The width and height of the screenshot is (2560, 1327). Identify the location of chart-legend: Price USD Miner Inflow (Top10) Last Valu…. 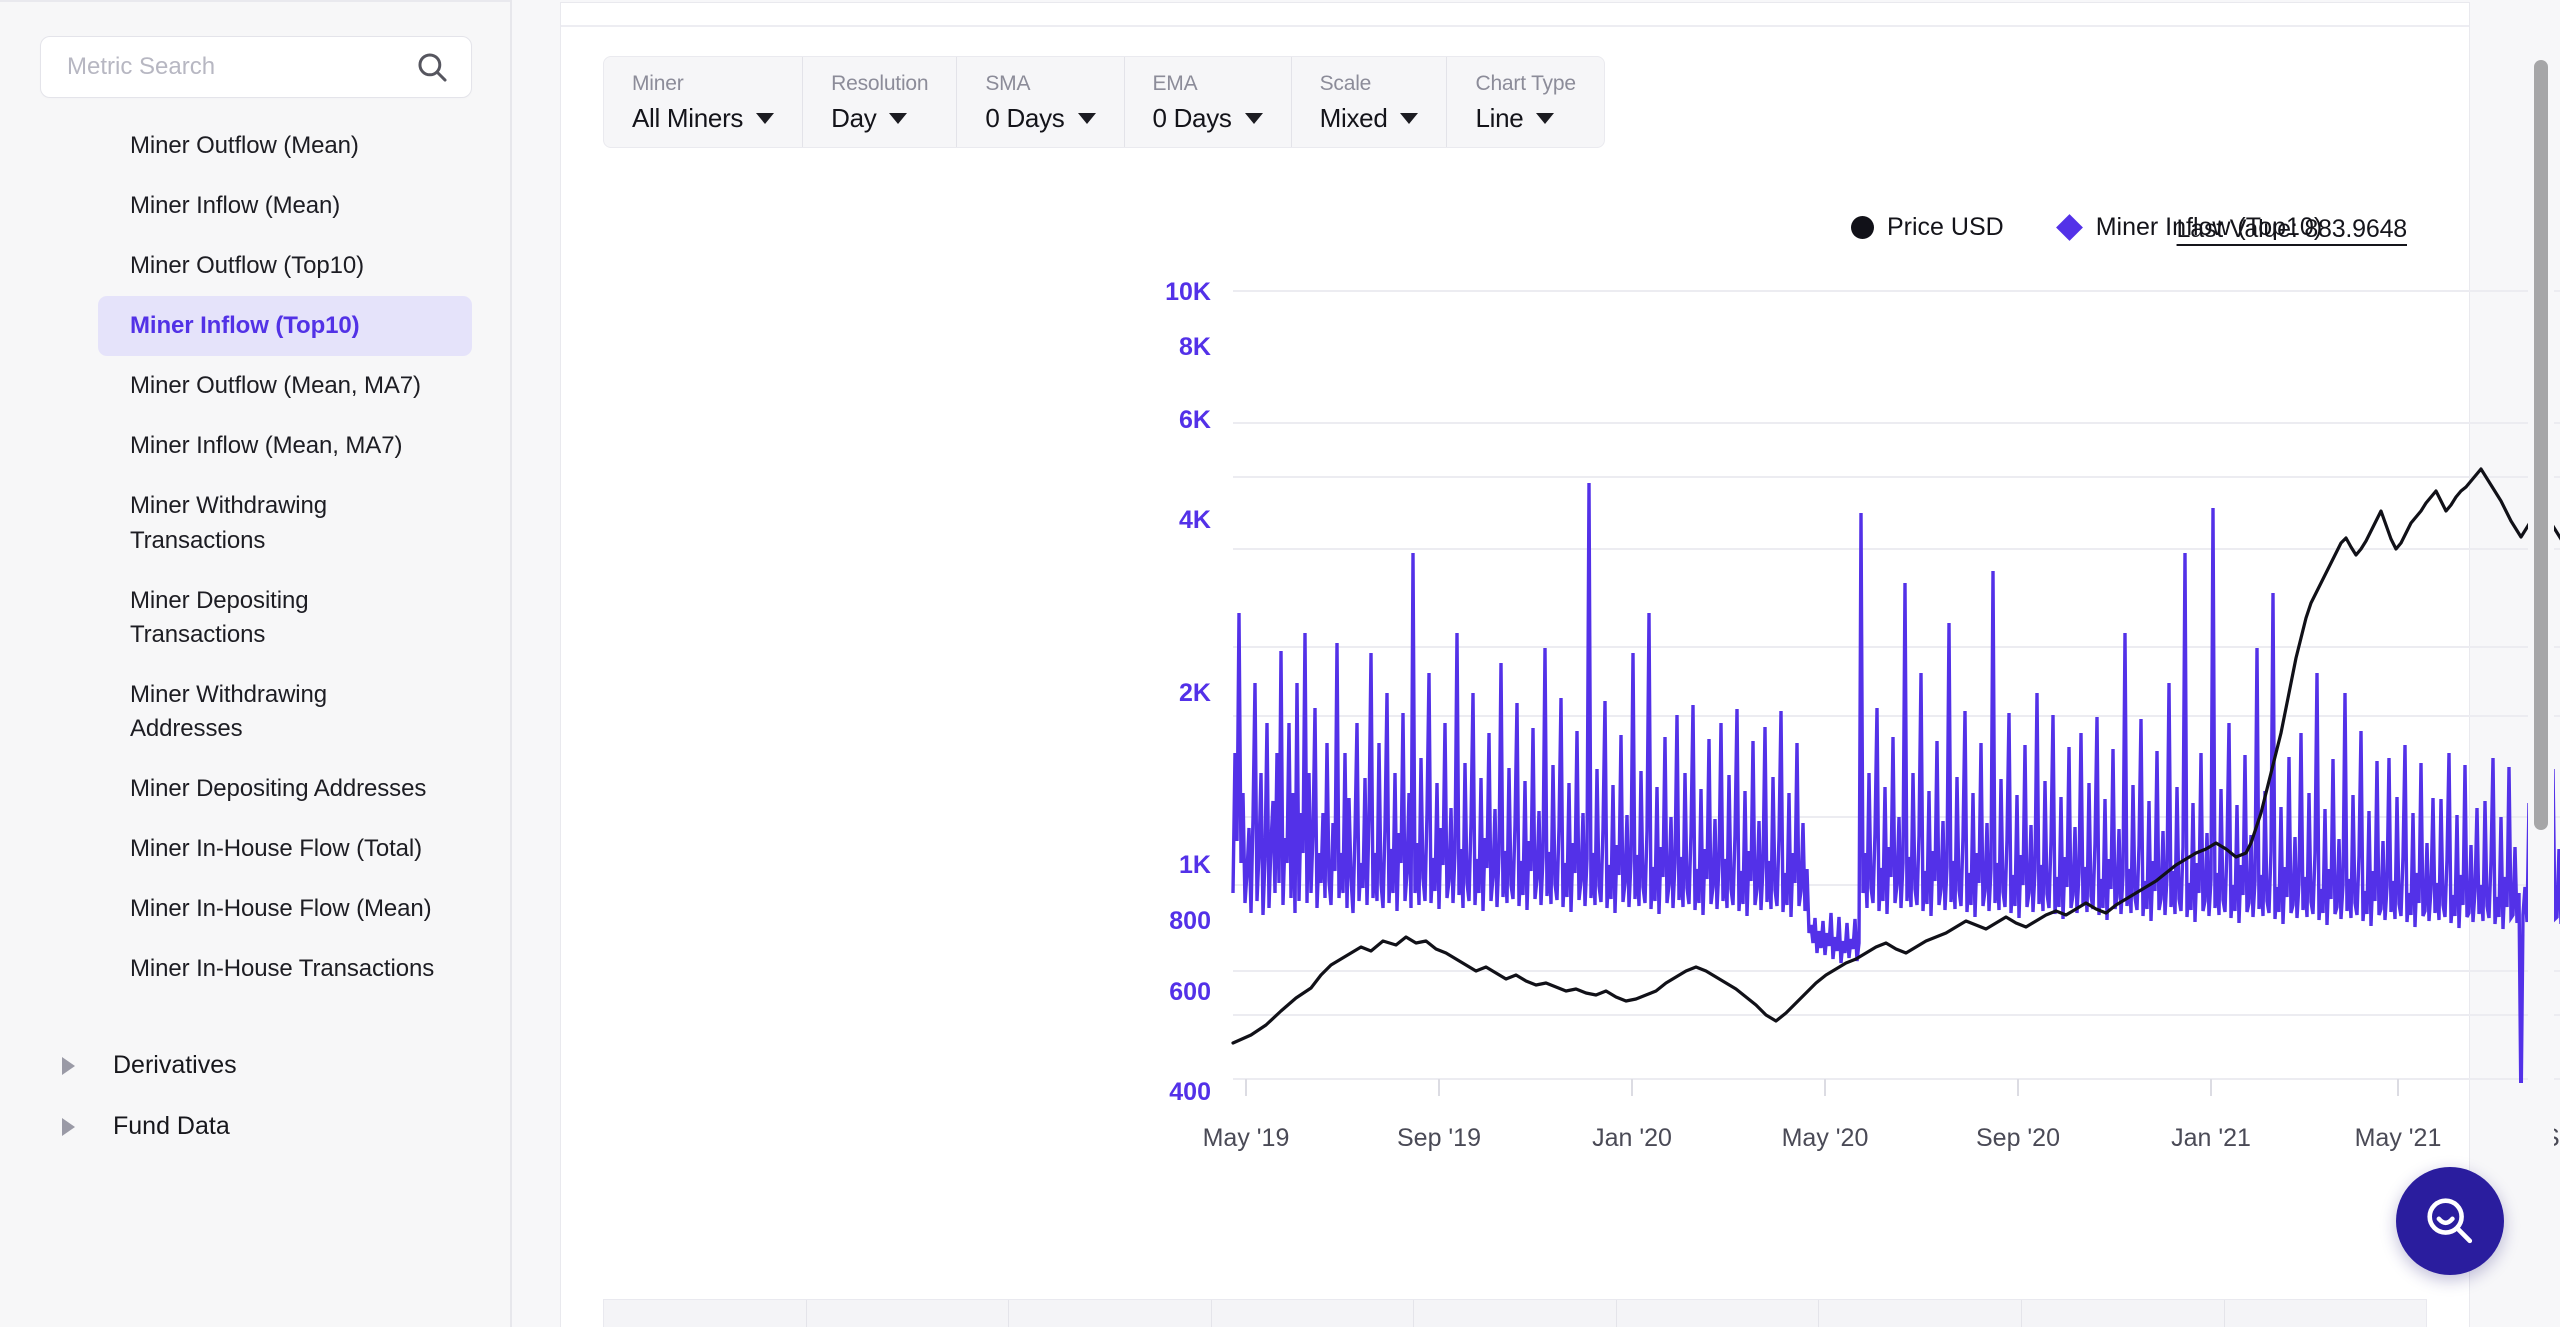
(1515, 233).